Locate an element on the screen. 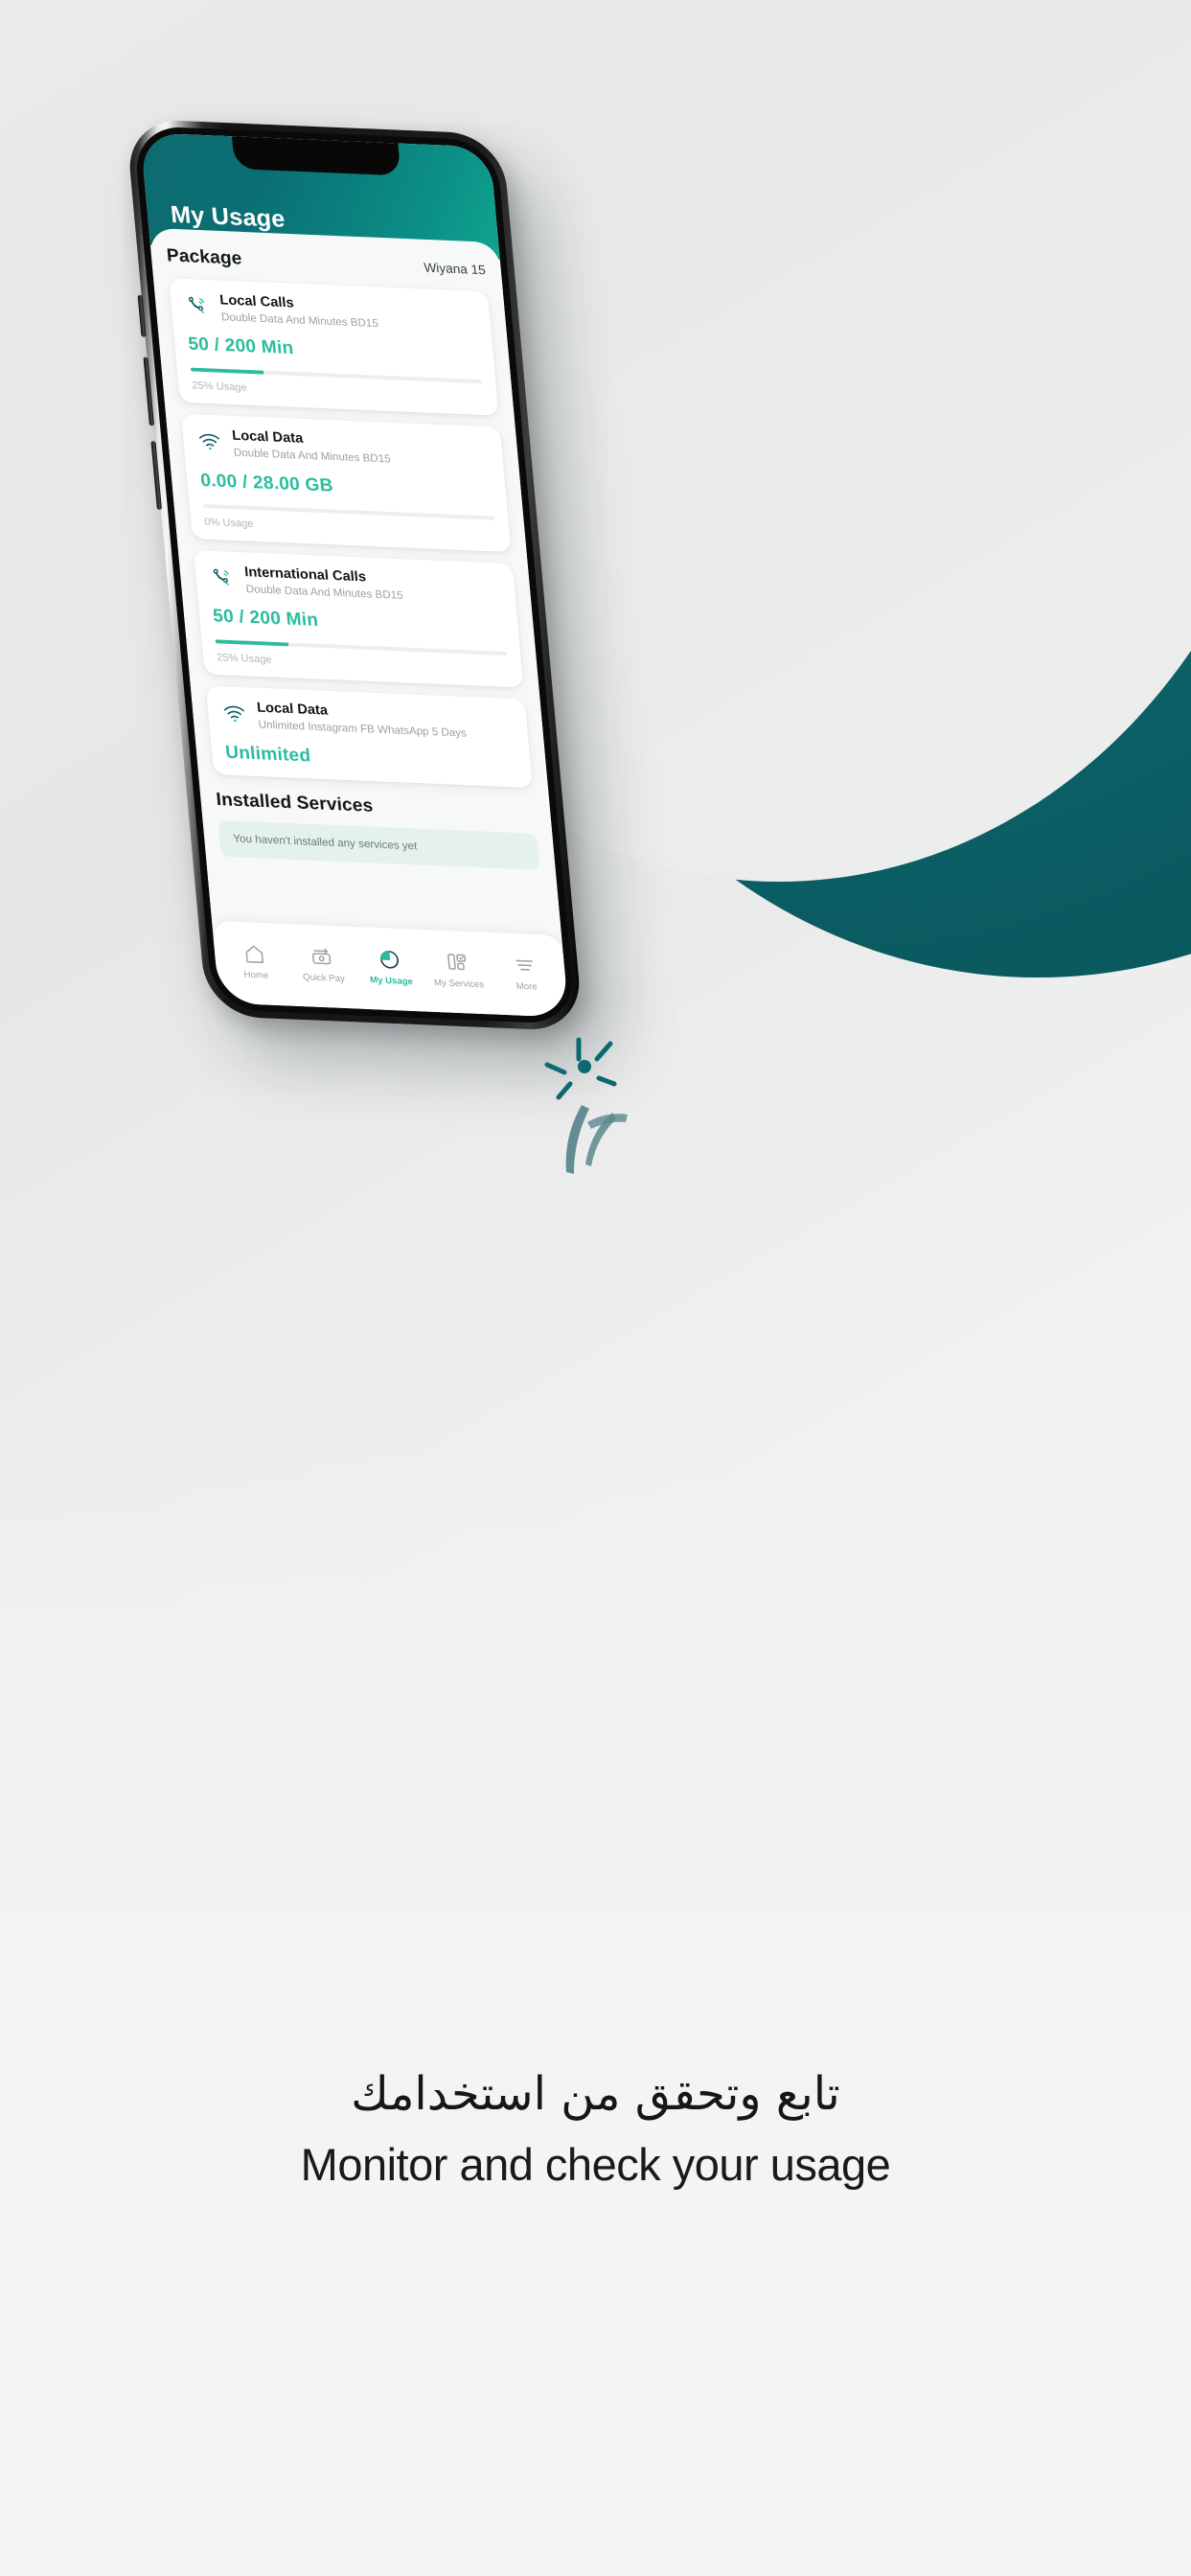 This screenshot has height=2576, width=1191. nav-item-more: More is located at coordinates (526, 973).